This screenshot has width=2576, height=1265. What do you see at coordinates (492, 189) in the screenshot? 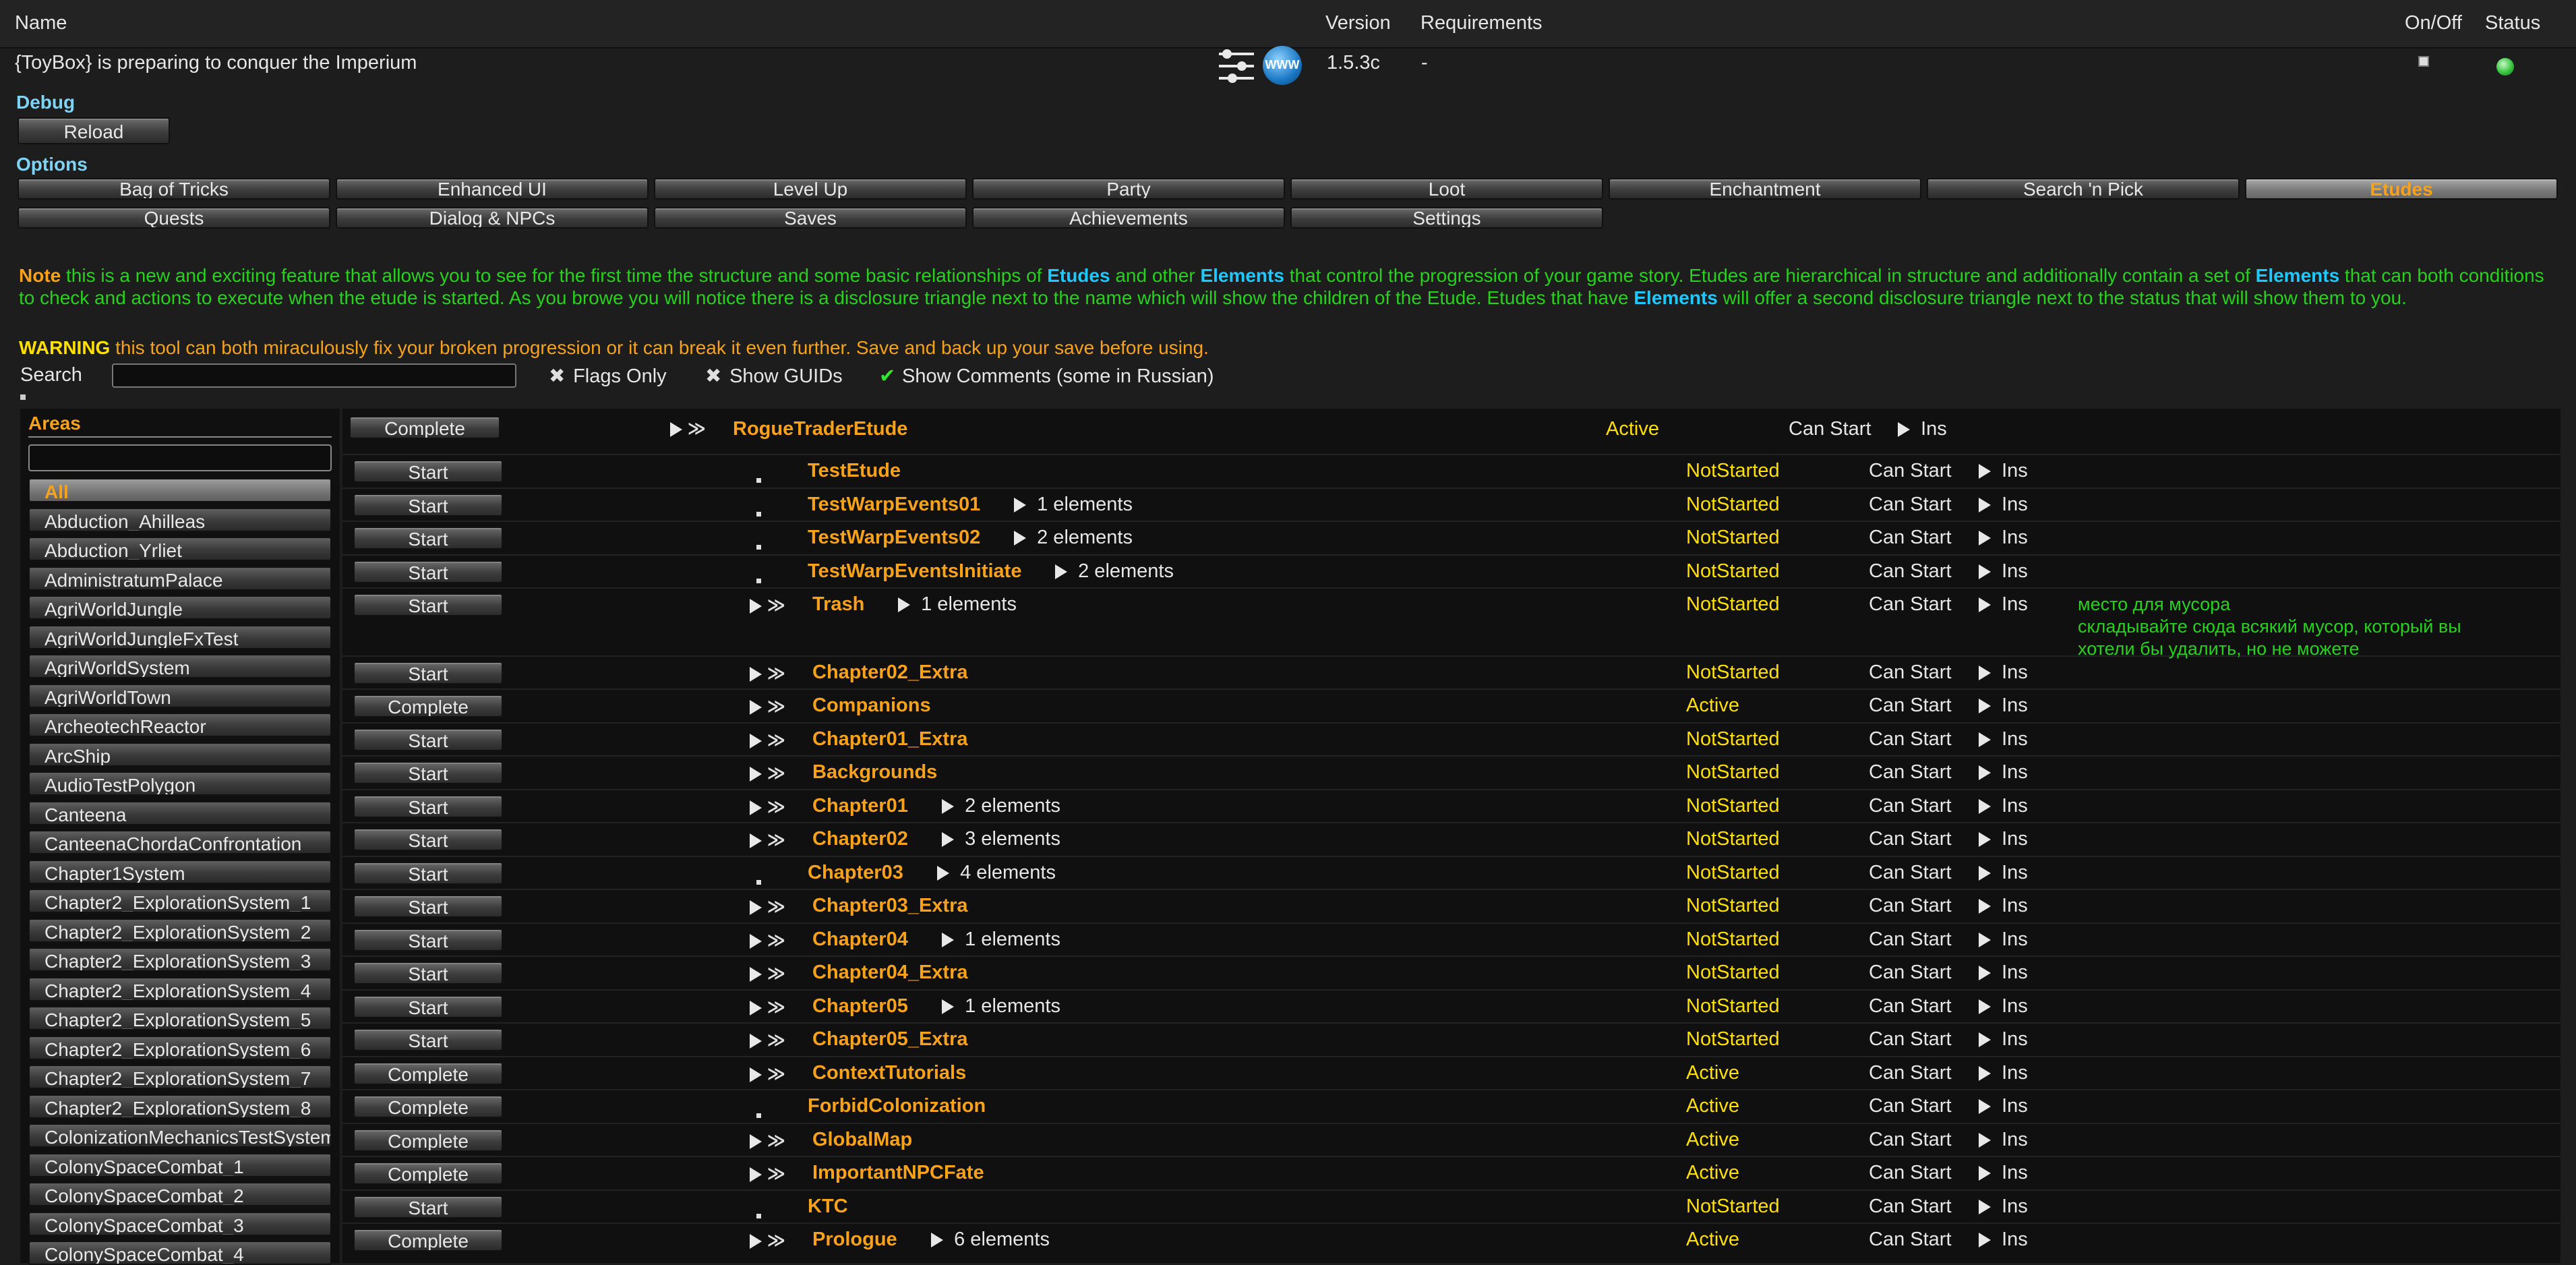
I see `tab-enhanced-ui: Enhanced UI` at bounding box center [492, 189].